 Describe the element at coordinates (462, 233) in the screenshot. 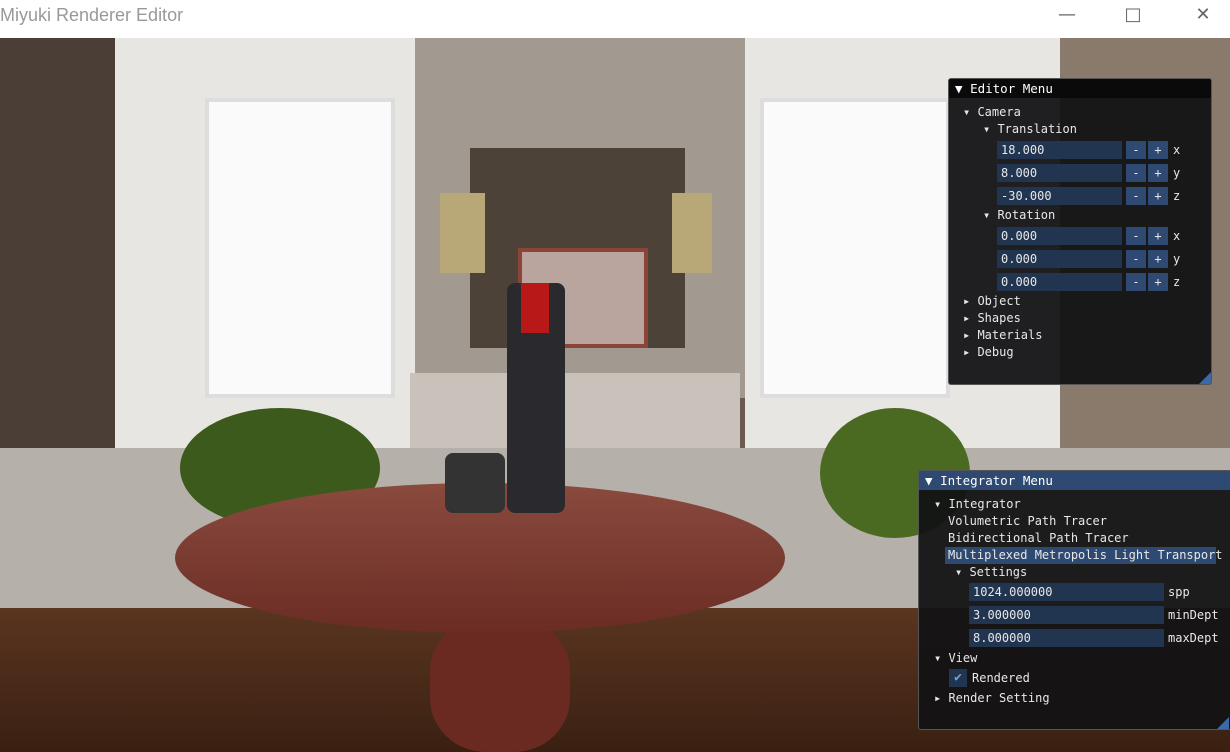

I see `left-candle` at that location.